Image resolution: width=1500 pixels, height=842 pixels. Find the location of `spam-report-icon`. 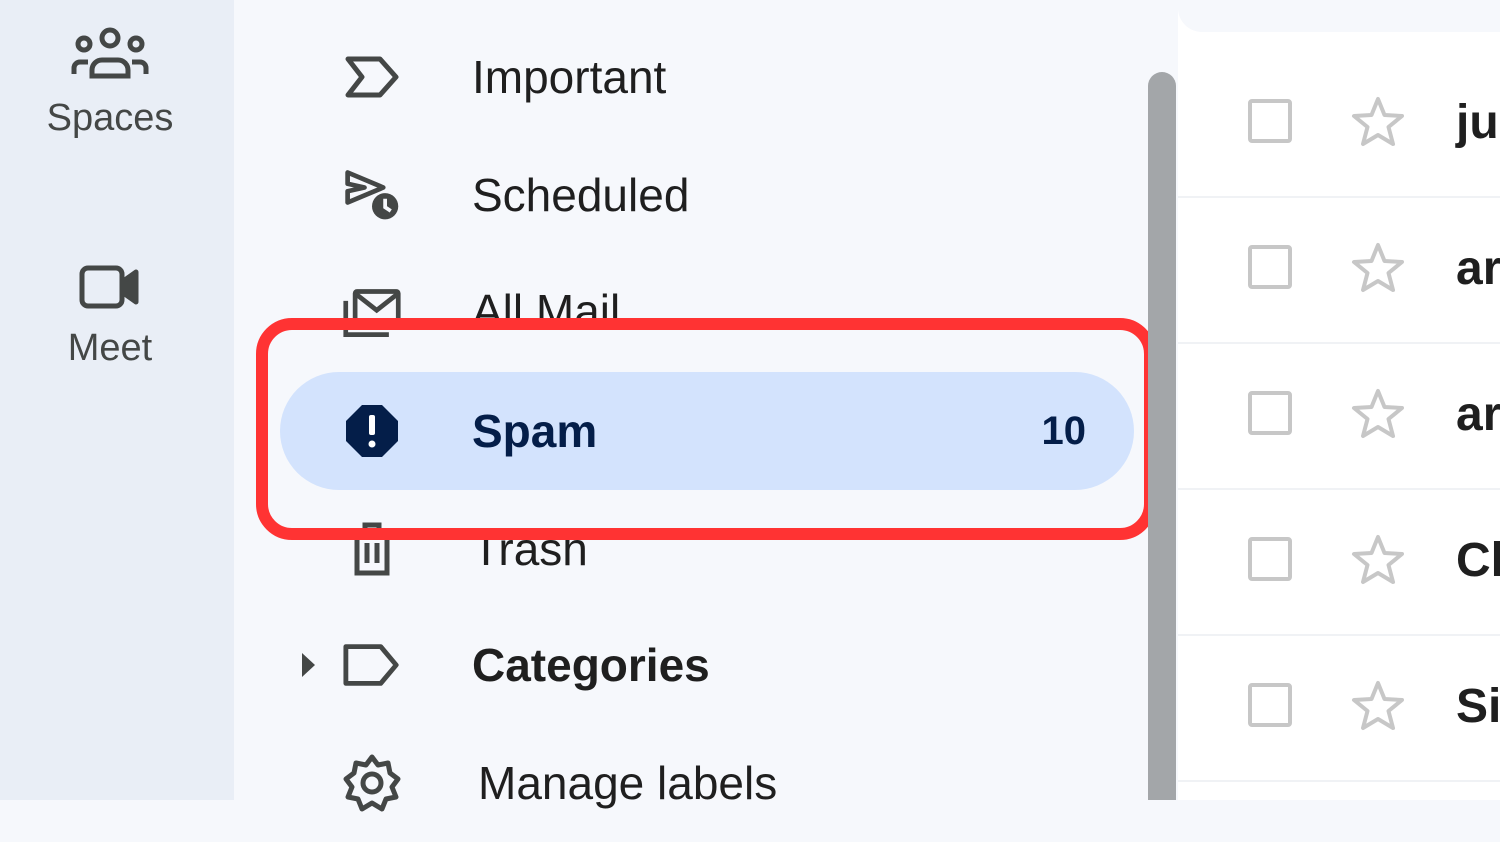

spam-report-icon is located at coordinates (372, 431).